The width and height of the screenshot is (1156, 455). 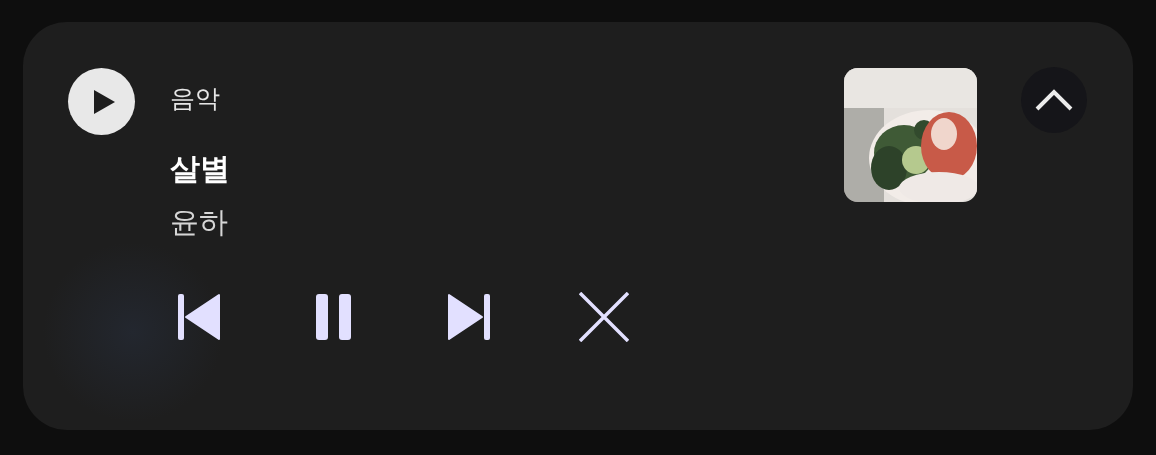 What do you see at coordinates (334, 317) in the screenshot?
I see `pause-icon` at bounding box center [334, 317].